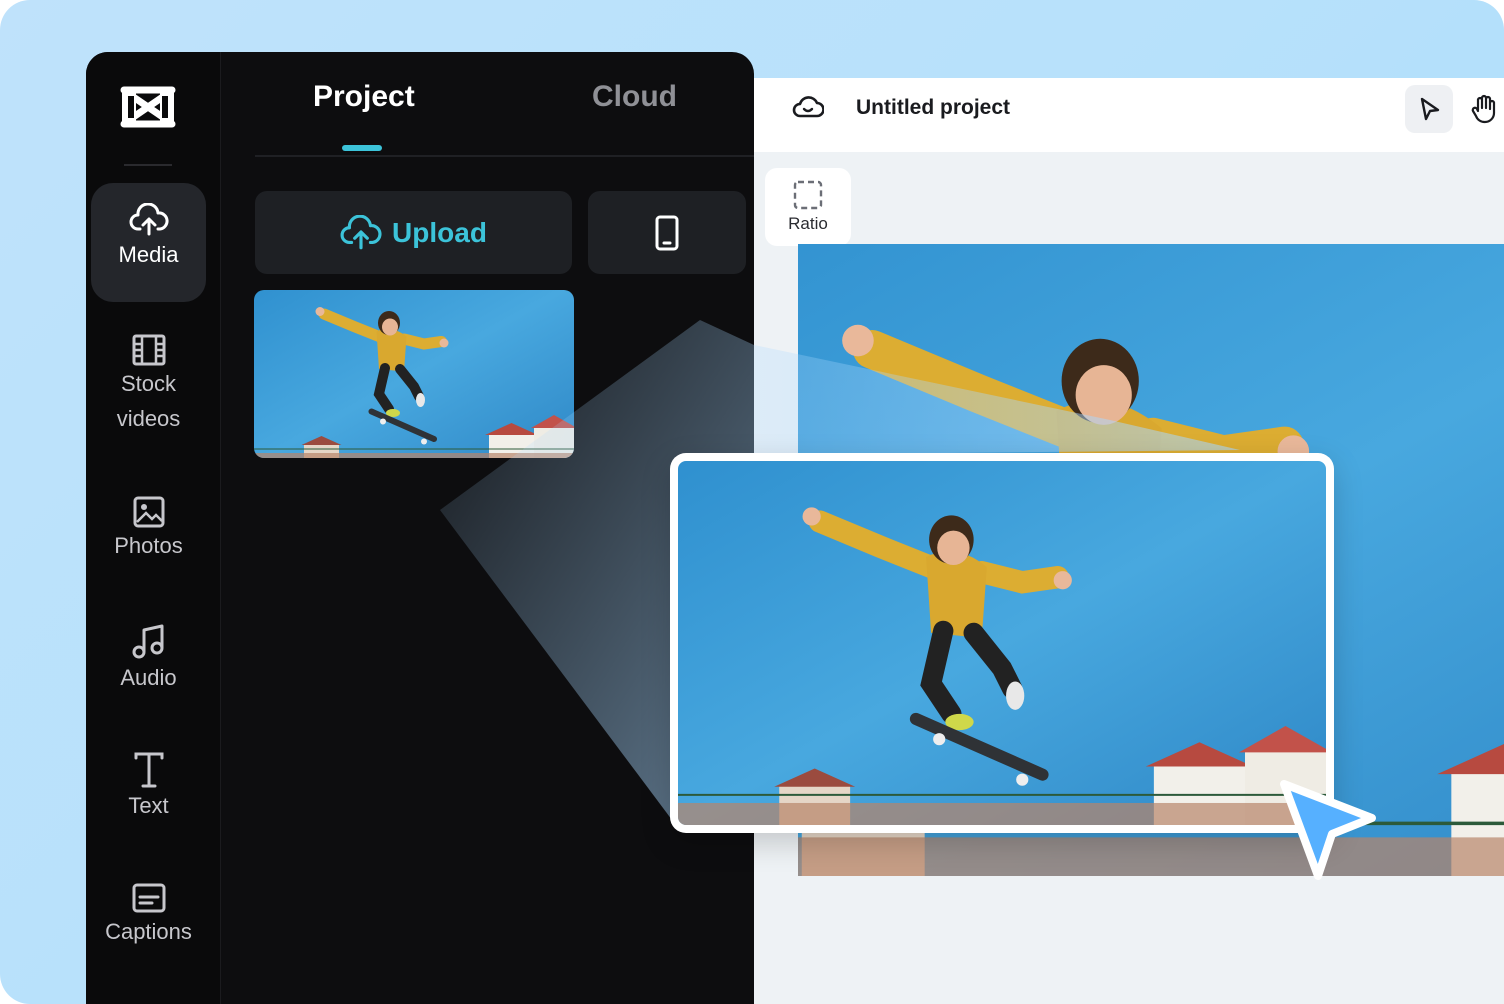  I want to click on music-note-icon, so click(147, 641).